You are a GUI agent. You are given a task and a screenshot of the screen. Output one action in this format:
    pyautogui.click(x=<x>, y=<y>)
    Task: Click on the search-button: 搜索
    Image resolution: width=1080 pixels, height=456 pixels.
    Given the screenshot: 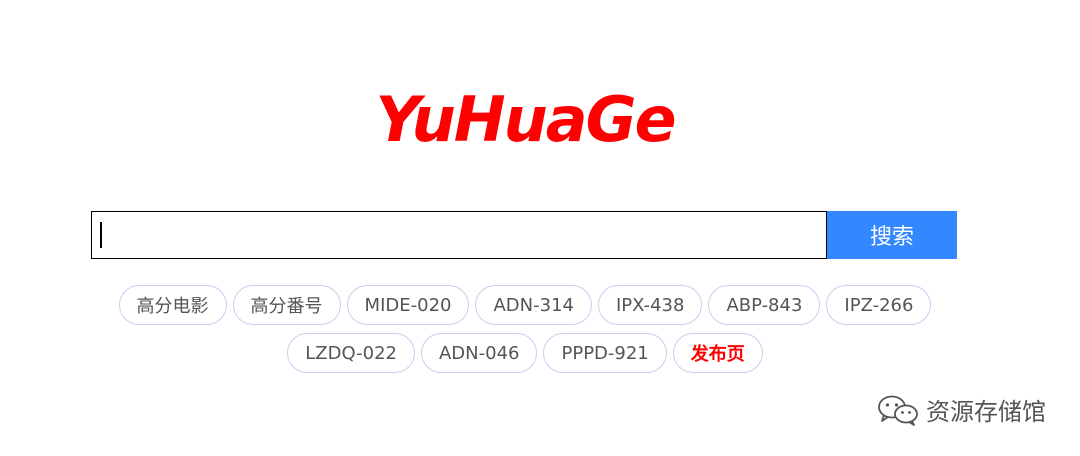 What is the action you would take?
    pyautogui.click(x=892, y=235)
    